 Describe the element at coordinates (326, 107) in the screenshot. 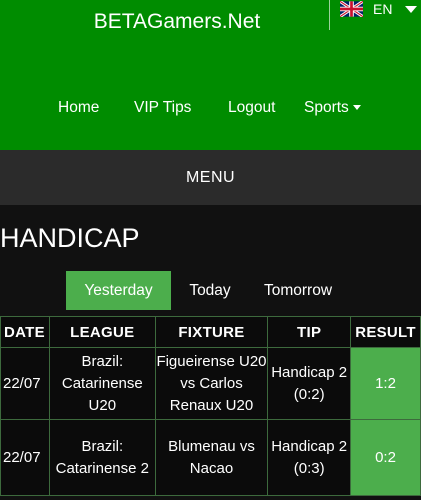

I see `nav-item-sports-label: Sports` at that location.